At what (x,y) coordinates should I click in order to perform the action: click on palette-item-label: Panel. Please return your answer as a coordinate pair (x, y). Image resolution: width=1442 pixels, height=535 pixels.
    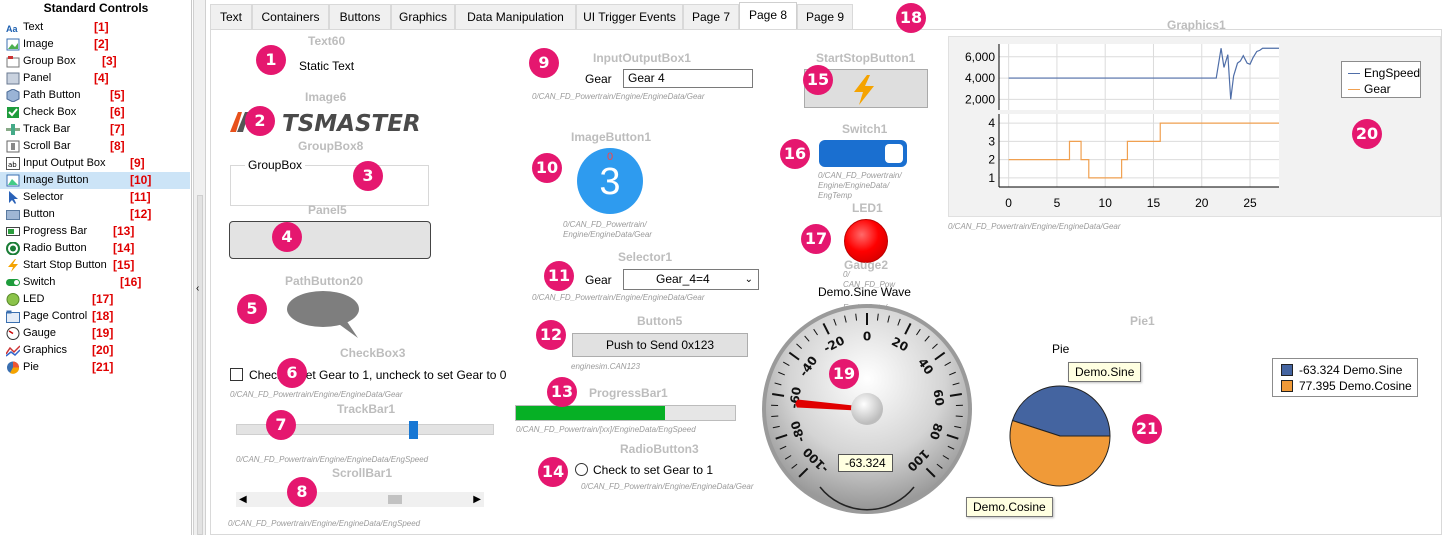
    Looking at the image, I should click on (37, 78).